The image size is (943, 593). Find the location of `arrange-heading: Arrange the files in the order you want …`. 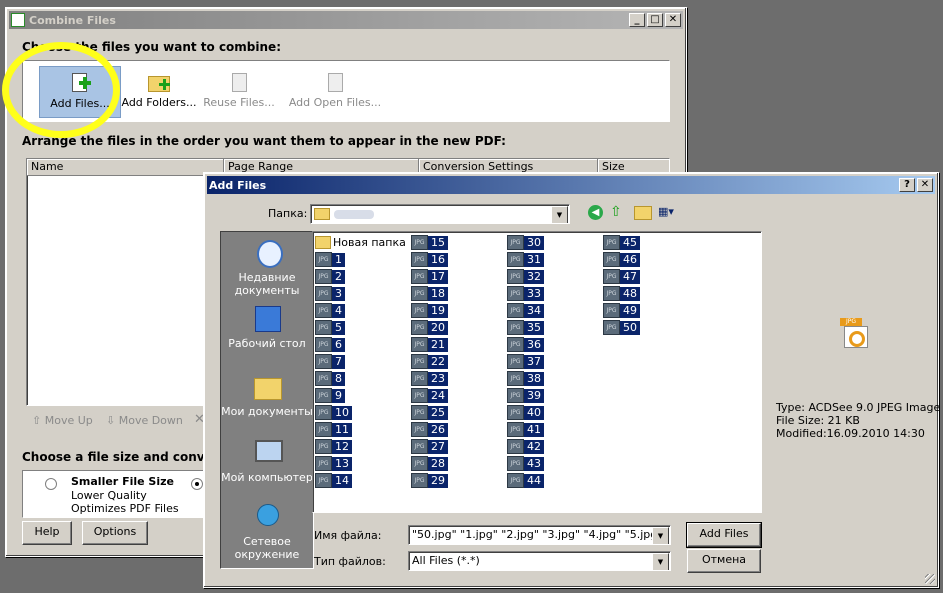

arrange-heading: Arrange the files in the order you want … is located at coordinates (264, 141).